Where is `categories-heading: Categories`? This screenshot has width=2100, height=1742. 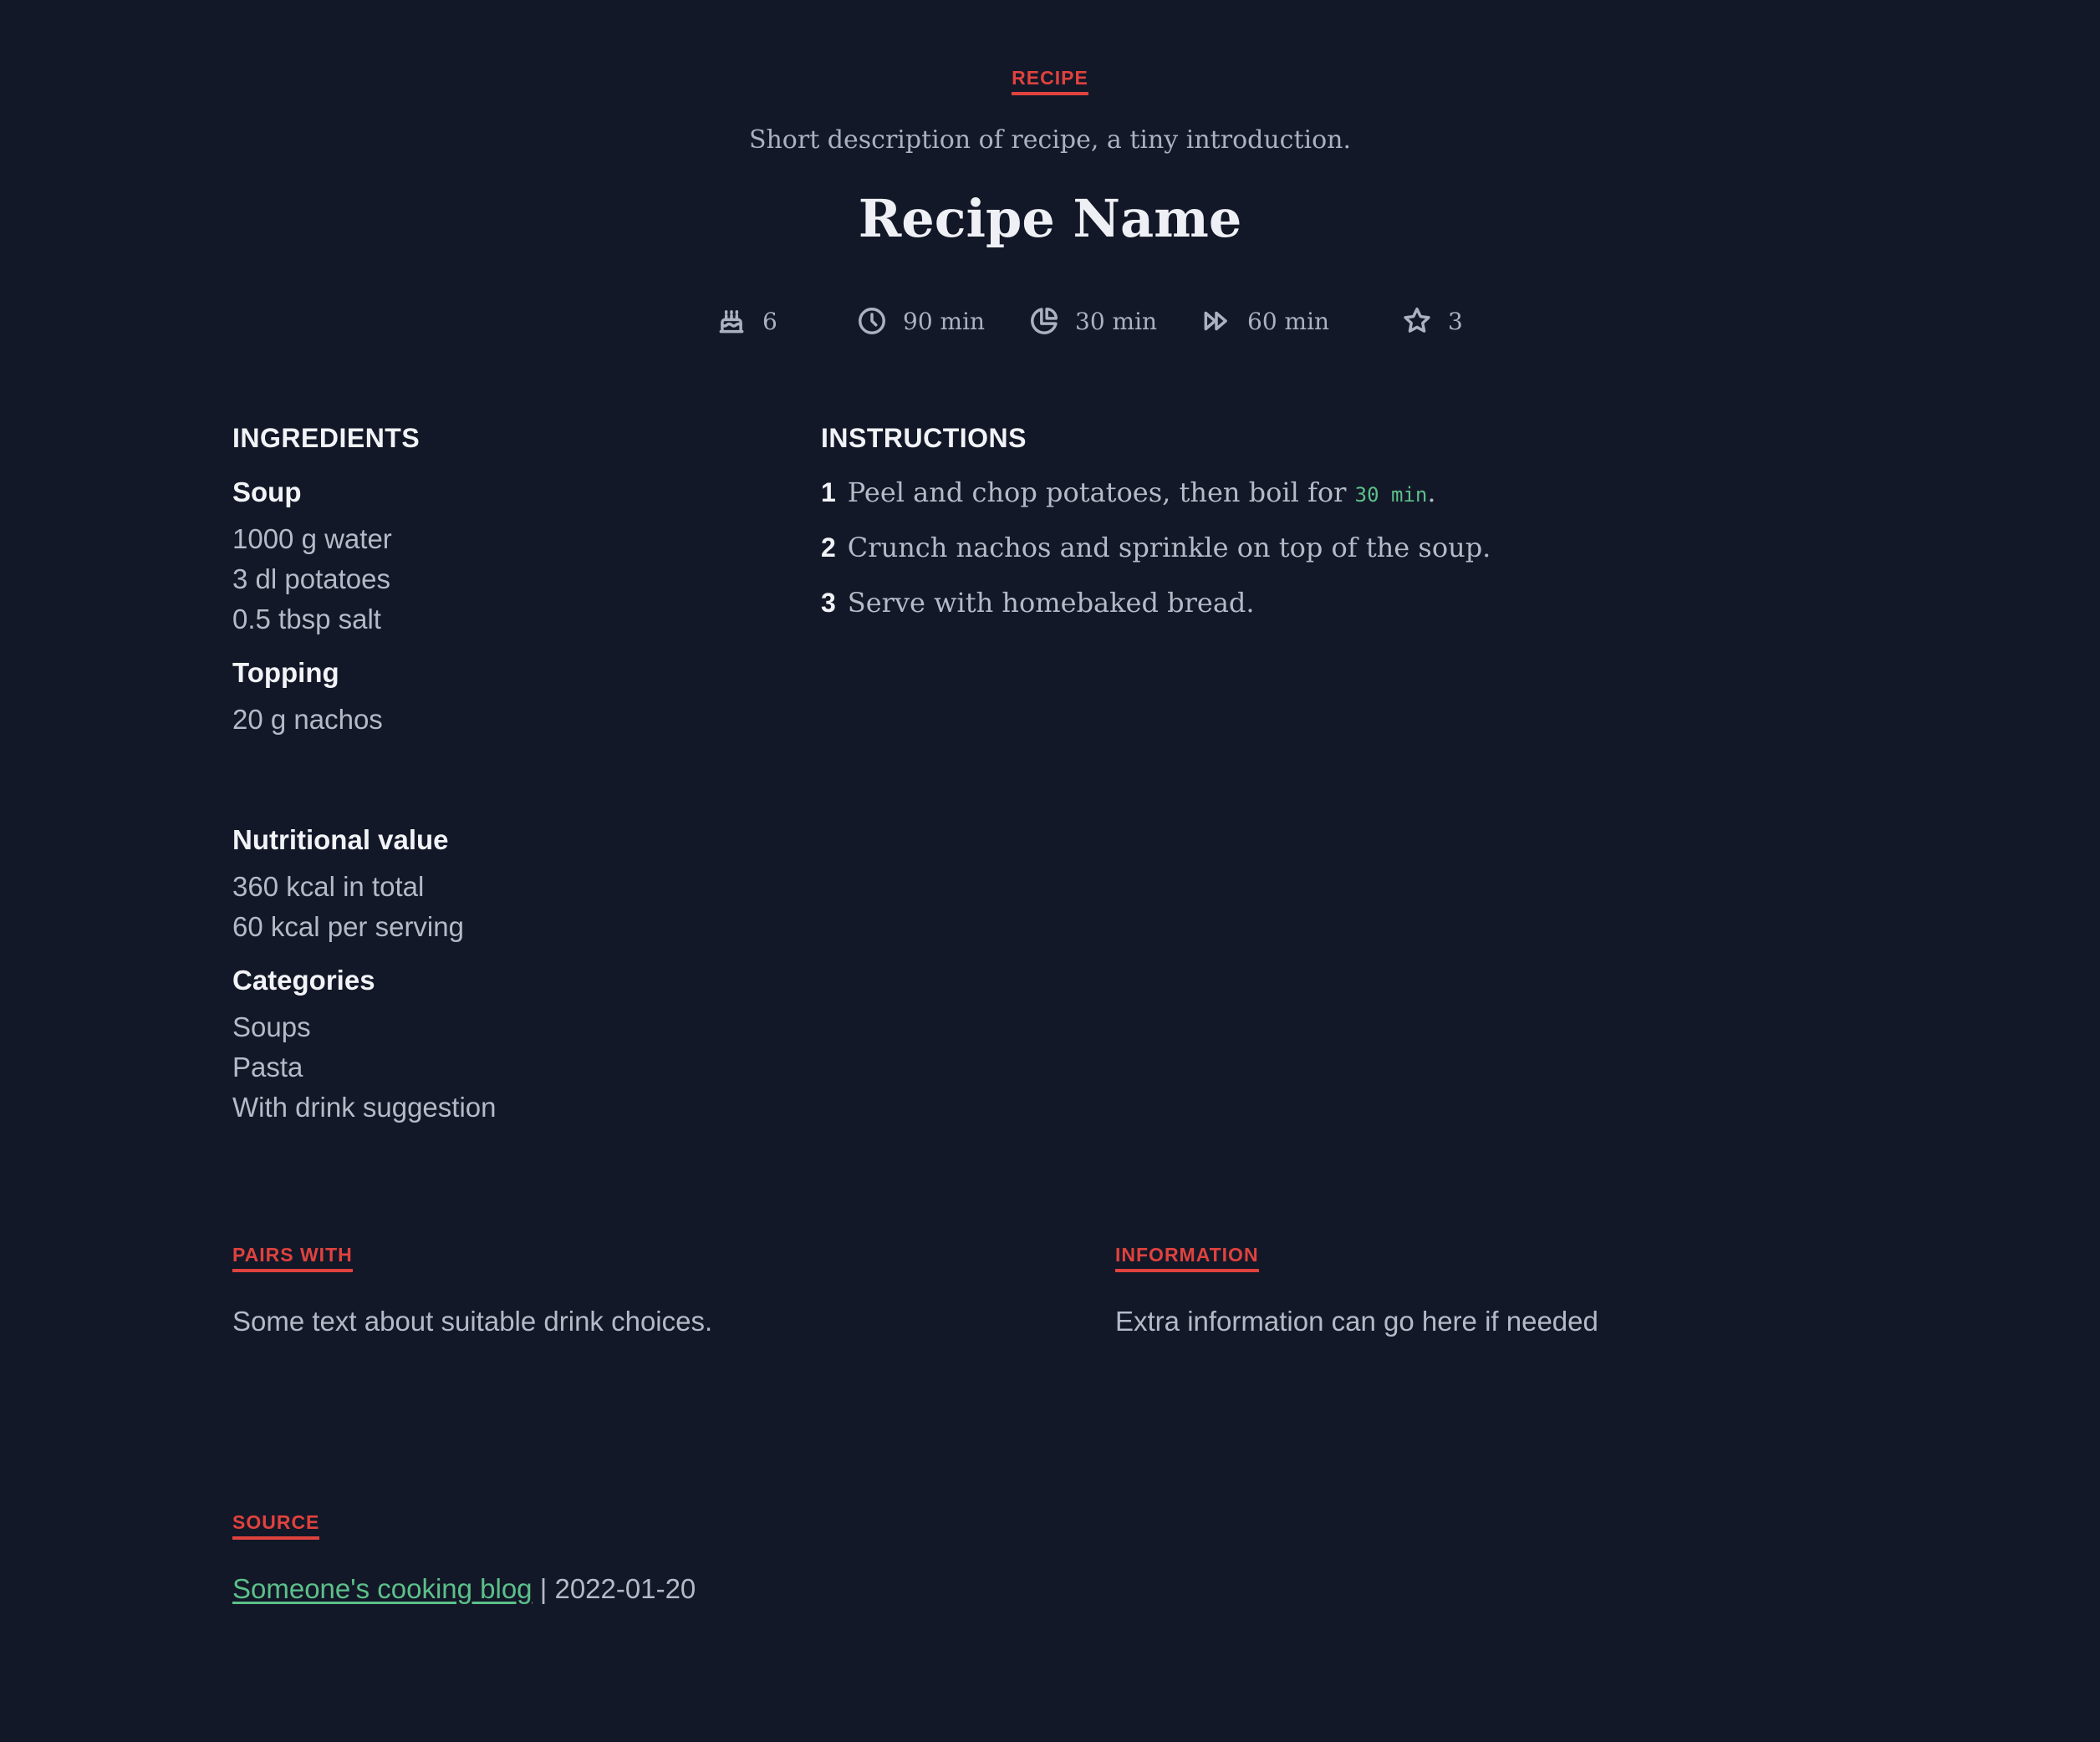
categories-heading: Categories is located at coordinates (303, 980).